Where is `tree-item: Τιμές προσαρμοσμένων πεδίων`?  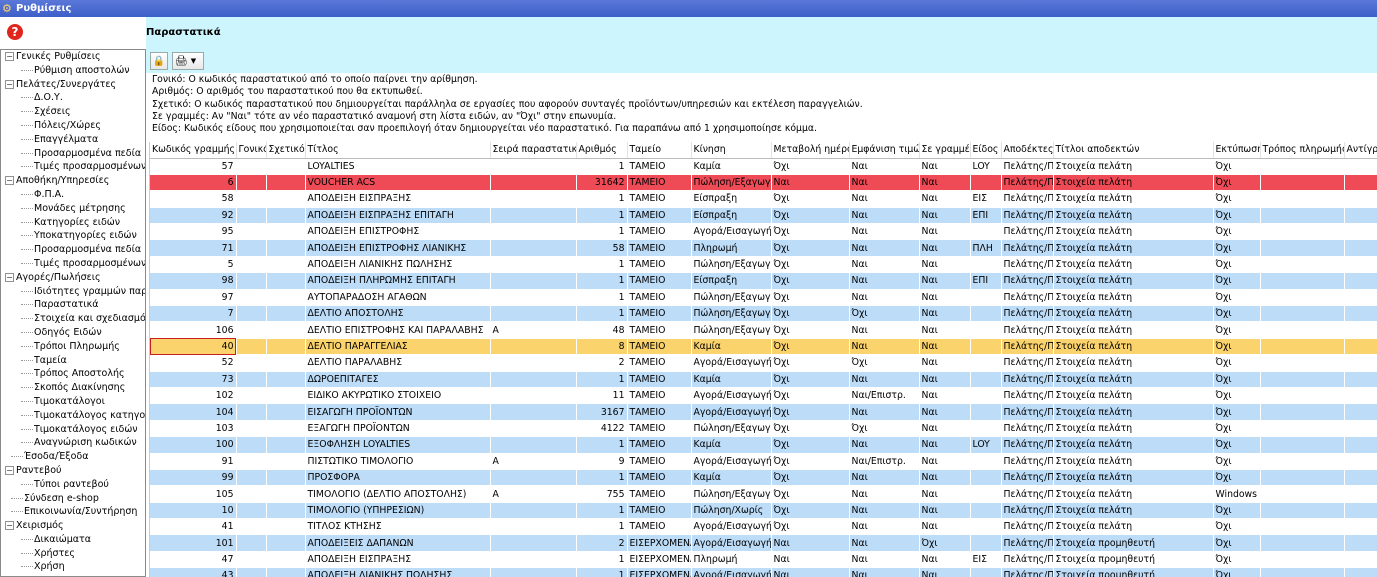
tree-item: Τιμές προσαρμοσμένων πεδίων is located at coordinates (73, 167).